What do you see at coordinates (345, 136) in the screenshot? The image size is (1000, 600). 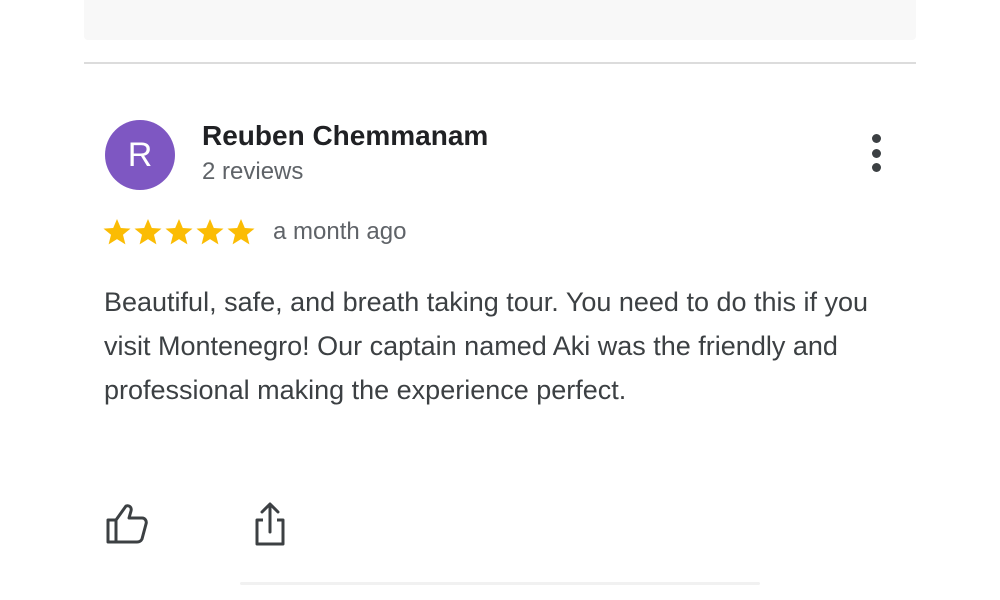 I see `reviewer-name: Reuben Chemmanam` at bounding box center [345, 136].